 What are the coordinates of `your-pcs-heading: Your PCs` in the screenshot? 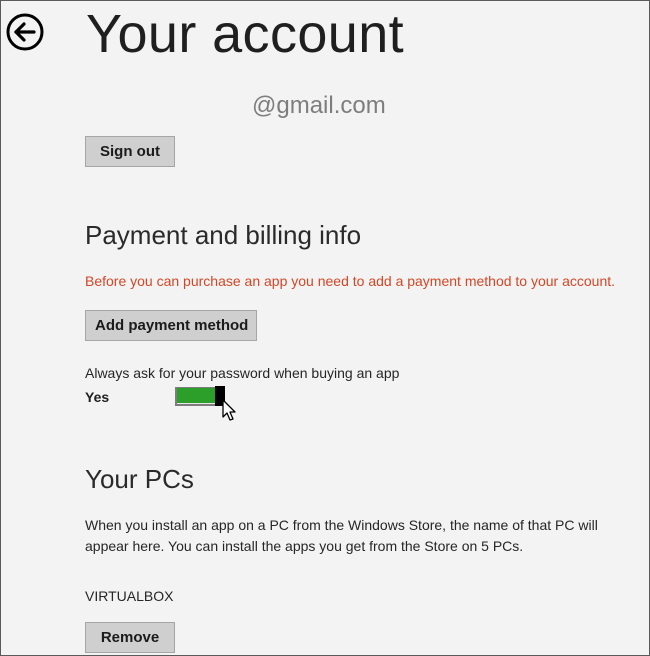 It's located at (139, 479).